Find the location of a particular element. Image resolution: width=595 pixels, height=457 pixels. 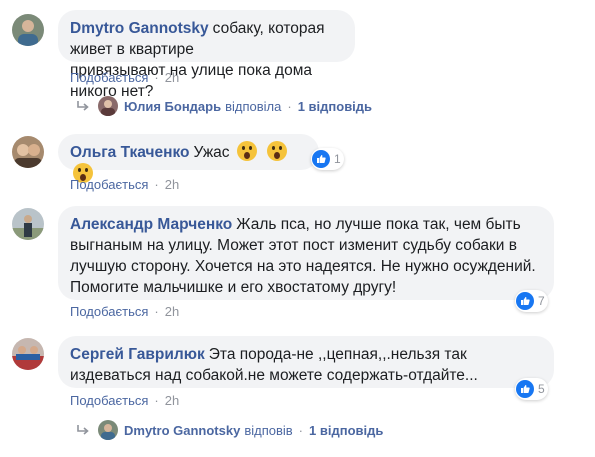

comment-author: Сергей Гаврилюк is located at coordinates (137, 354).